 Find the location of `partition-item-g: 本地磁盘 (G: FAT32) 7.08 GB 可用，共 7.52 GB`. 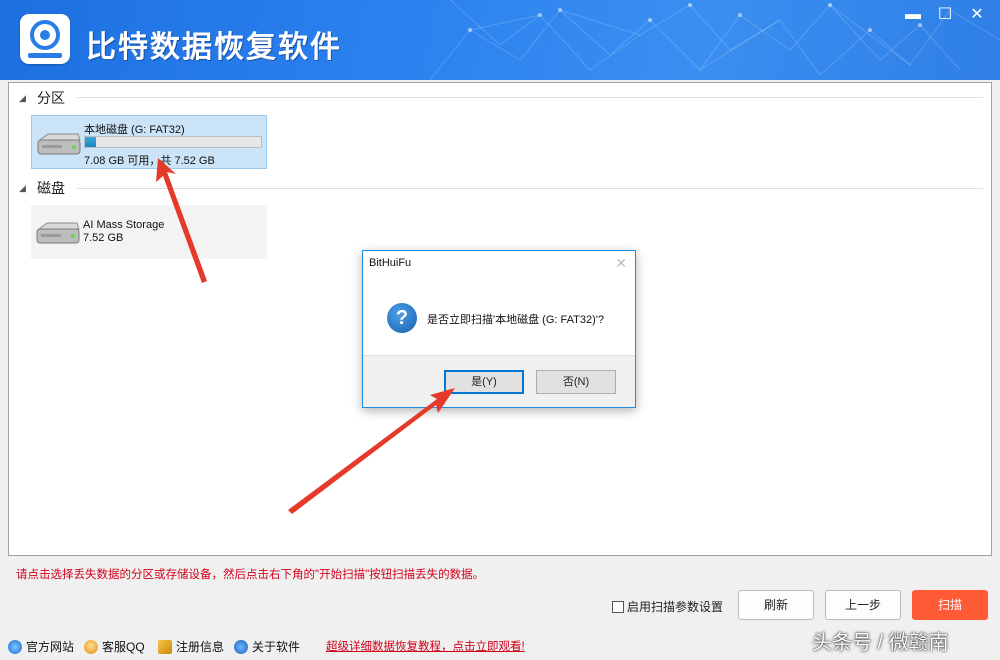

partition-item-g: 本地磁盘 (G: FAT32) 7.08 GB 可用，共 7.52 GB is located at coordinates (149, 142).